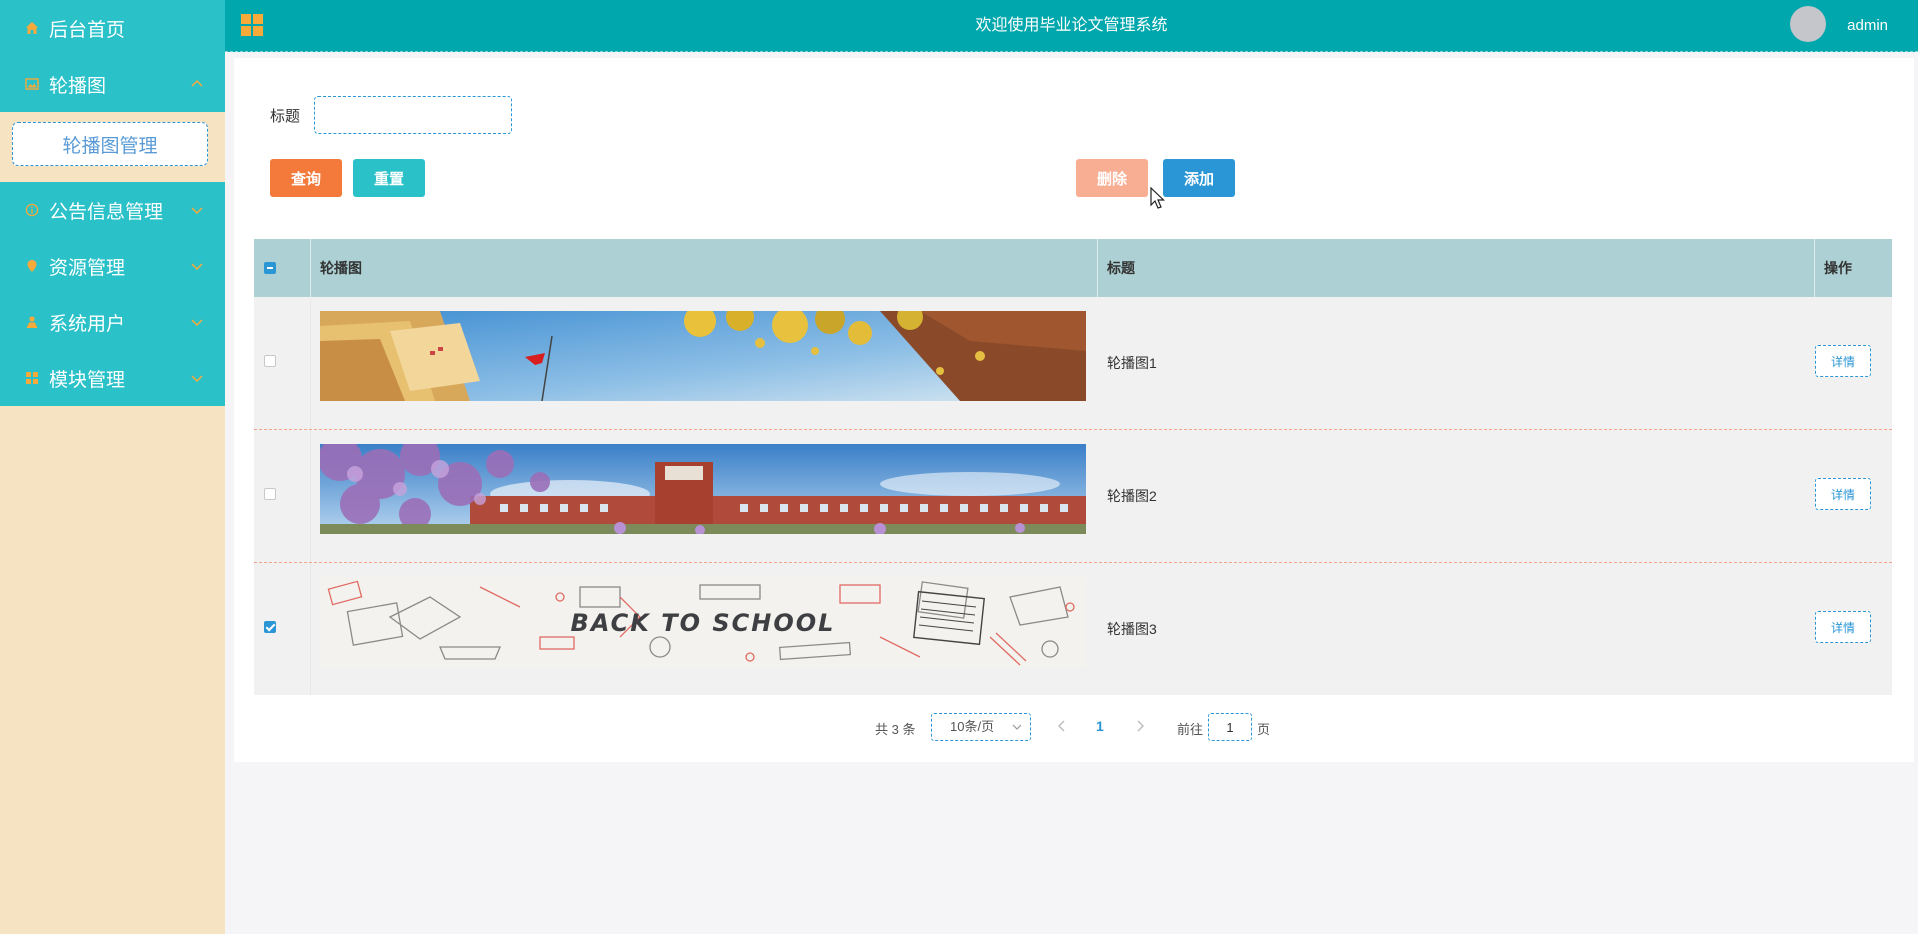  I want to click on sidebar-item-carousel: 轮播图, so click(112, 84).